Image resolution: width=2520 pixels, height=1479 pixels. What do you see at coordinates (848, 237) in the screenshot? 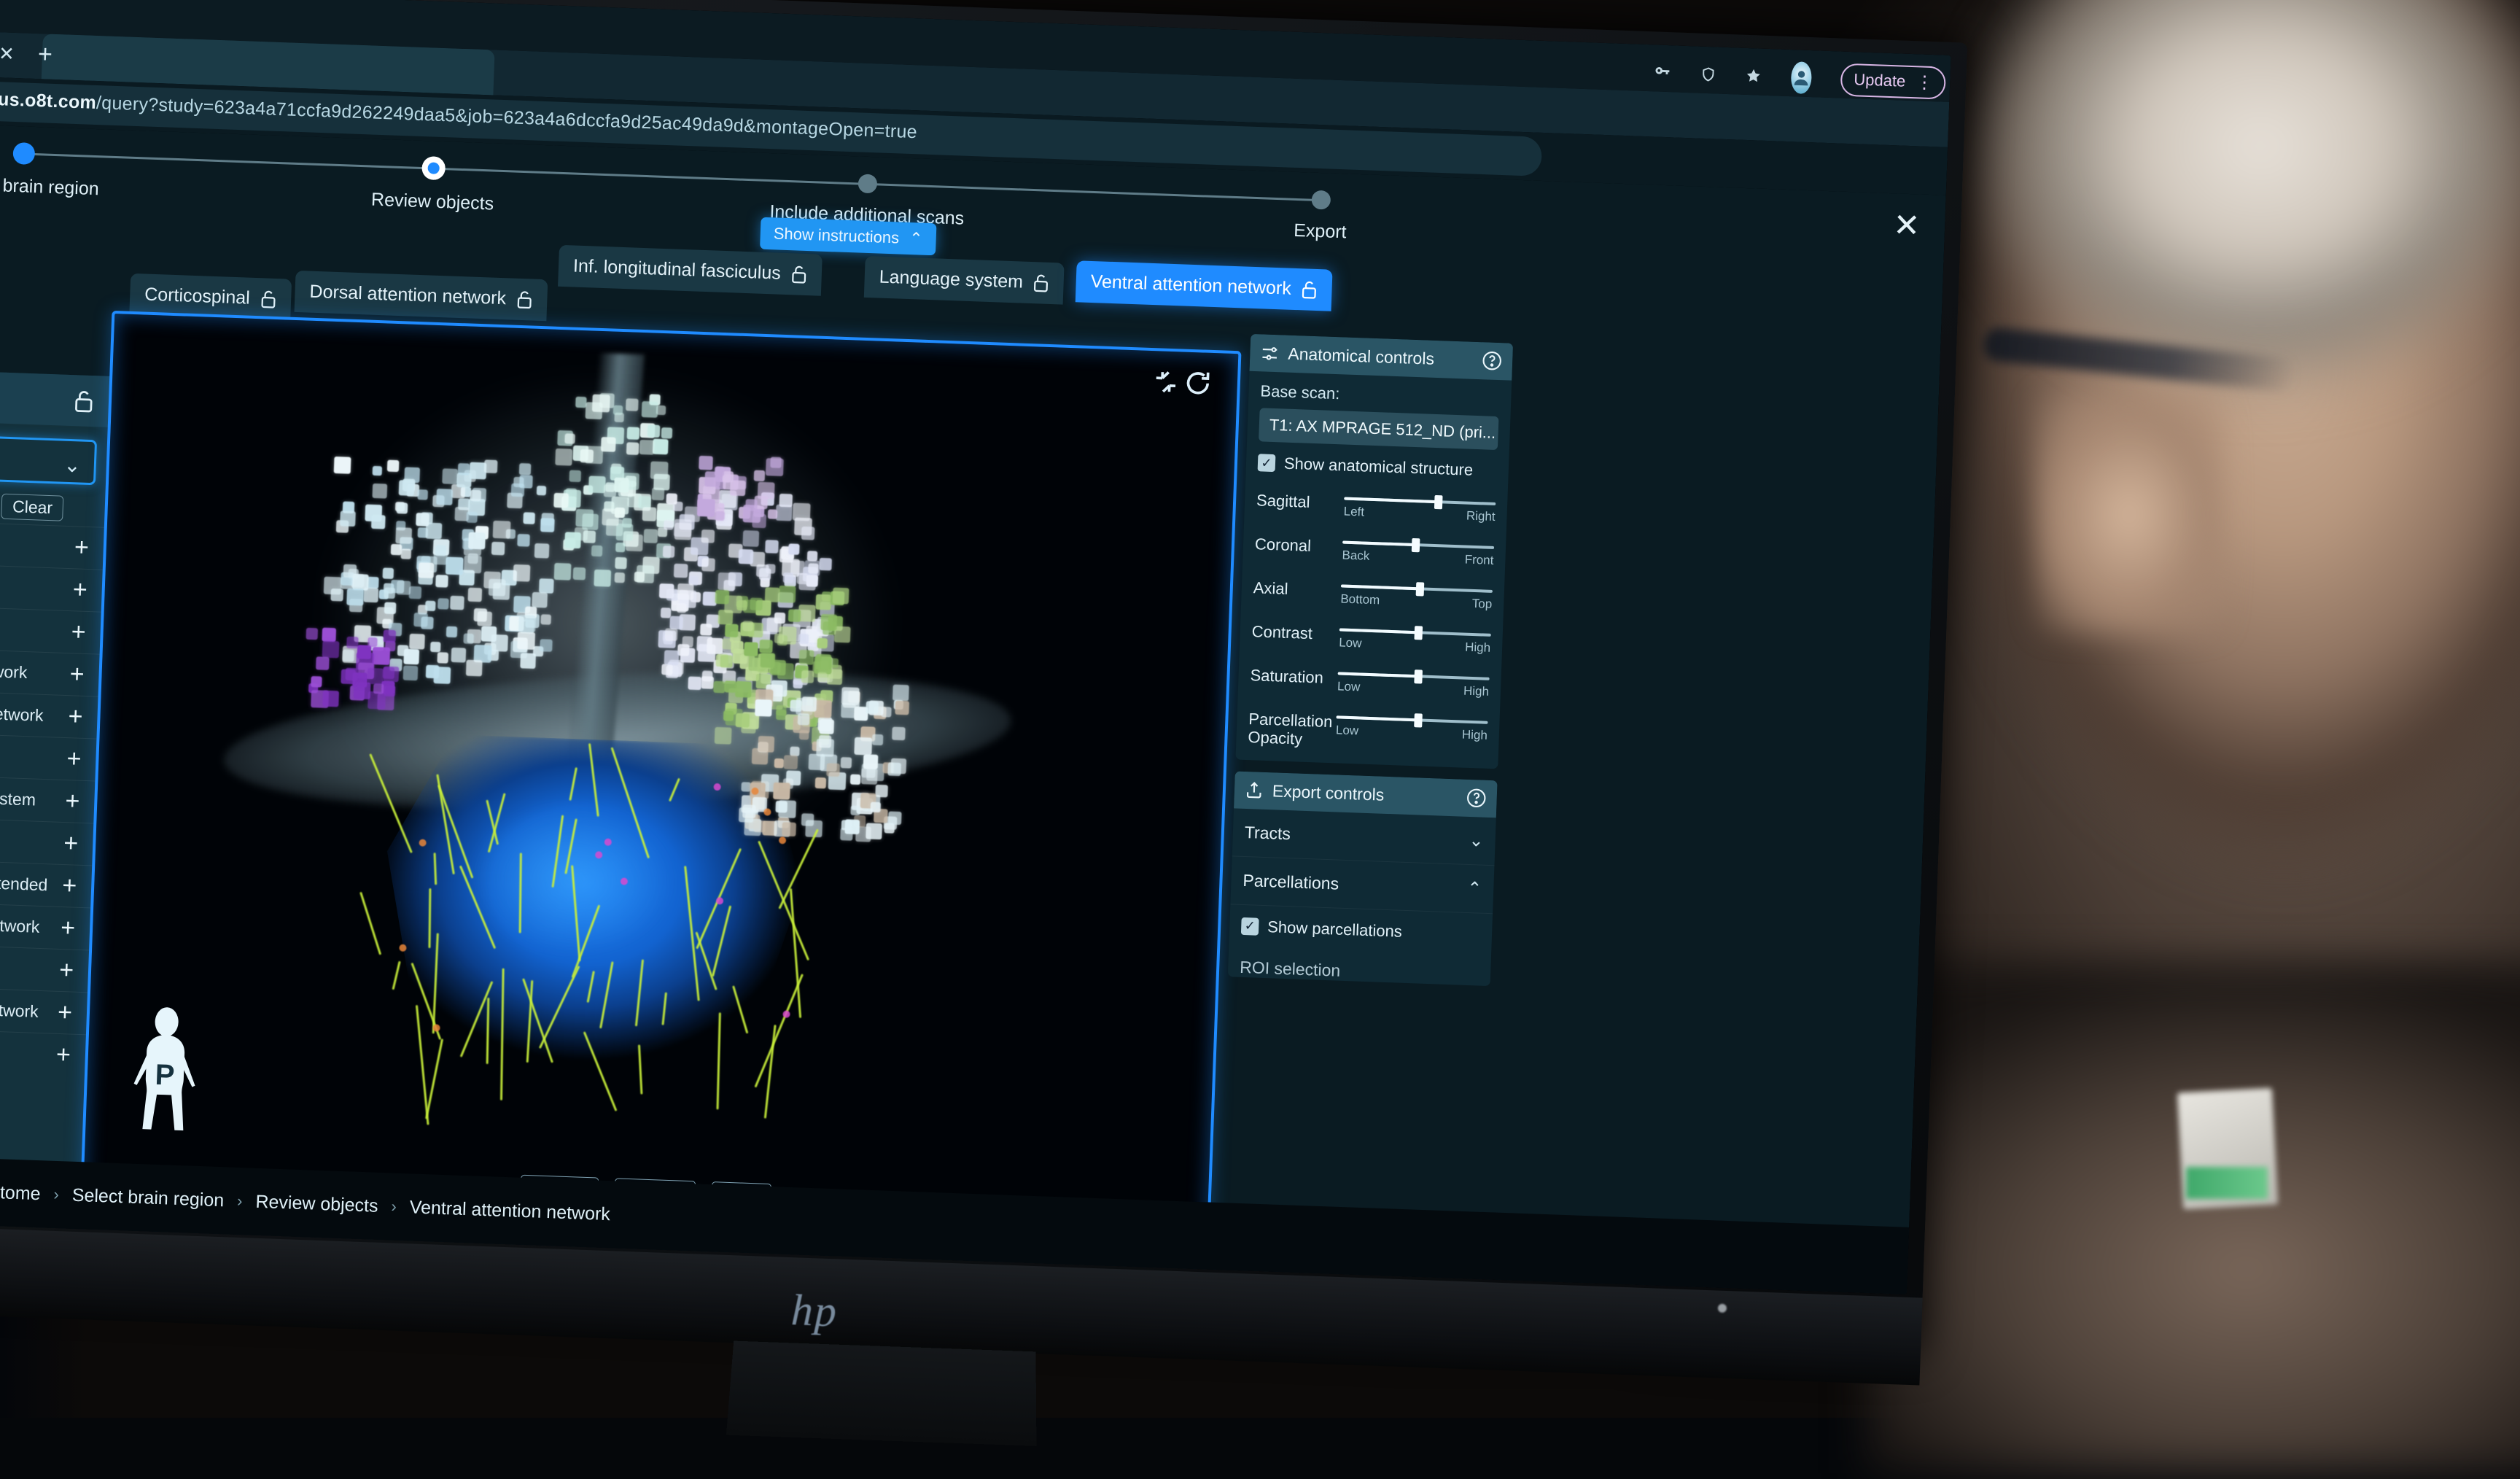
I see `show-instructions-button: Show instructions ⌃` at bounding box center [848, 237].